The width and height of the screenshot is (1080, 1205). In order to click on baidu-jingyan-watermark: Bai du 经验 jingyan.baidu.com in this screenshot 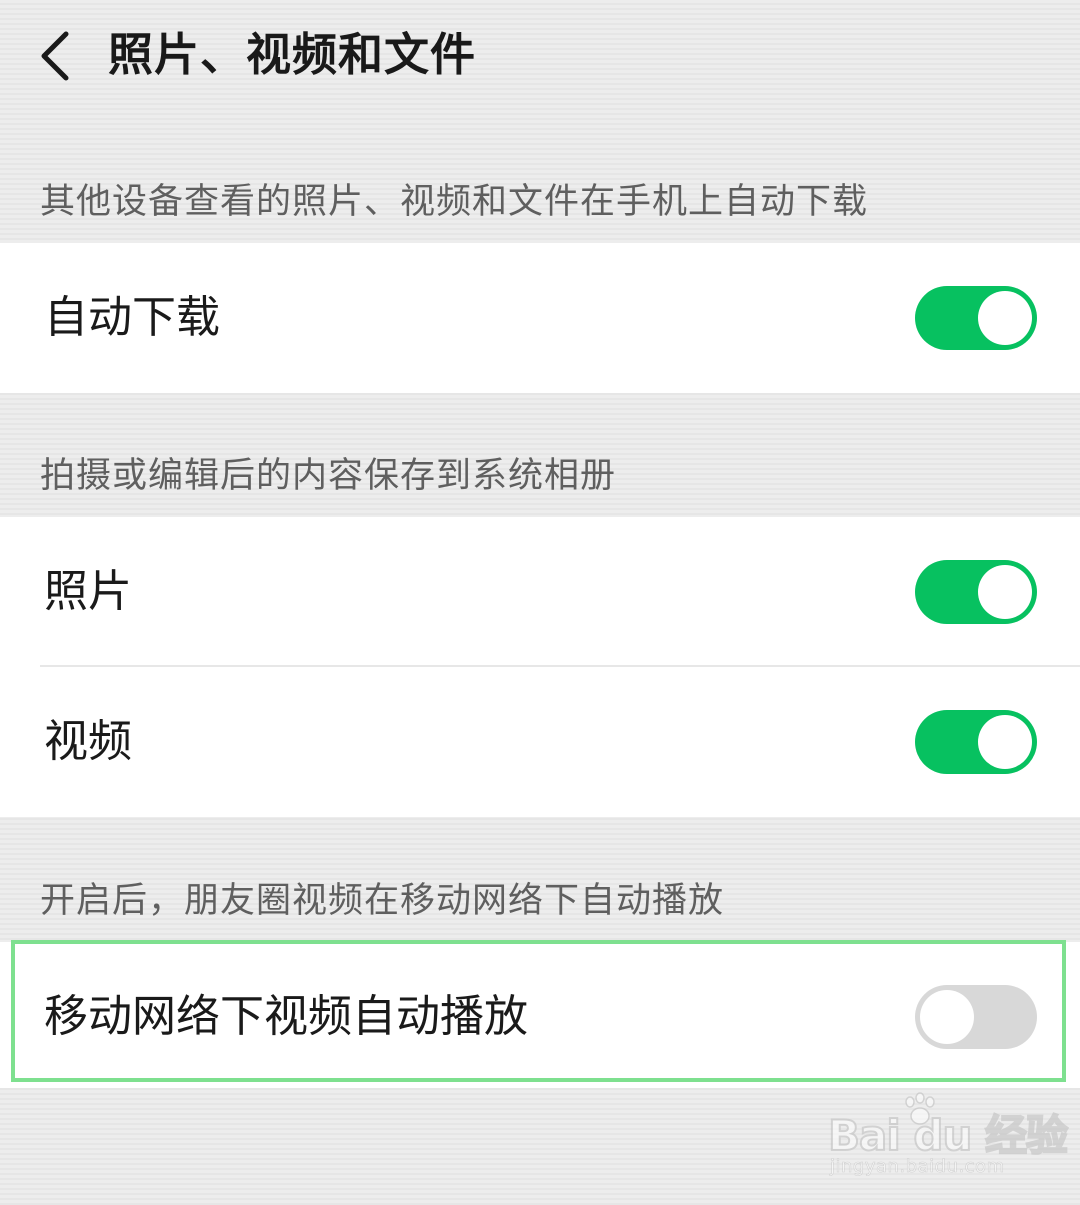, I will do `click(948, 1138)`.